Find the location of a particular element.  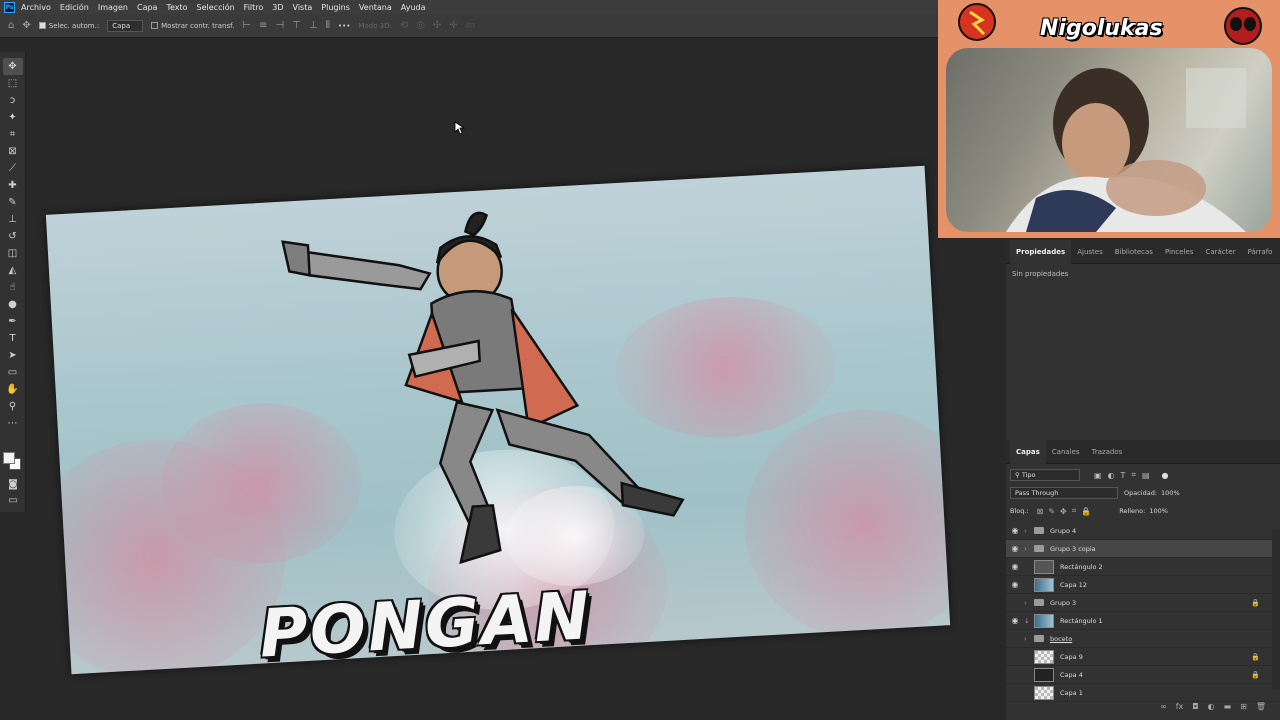

foreground-color-swatch is located at coordinates (9, 458).